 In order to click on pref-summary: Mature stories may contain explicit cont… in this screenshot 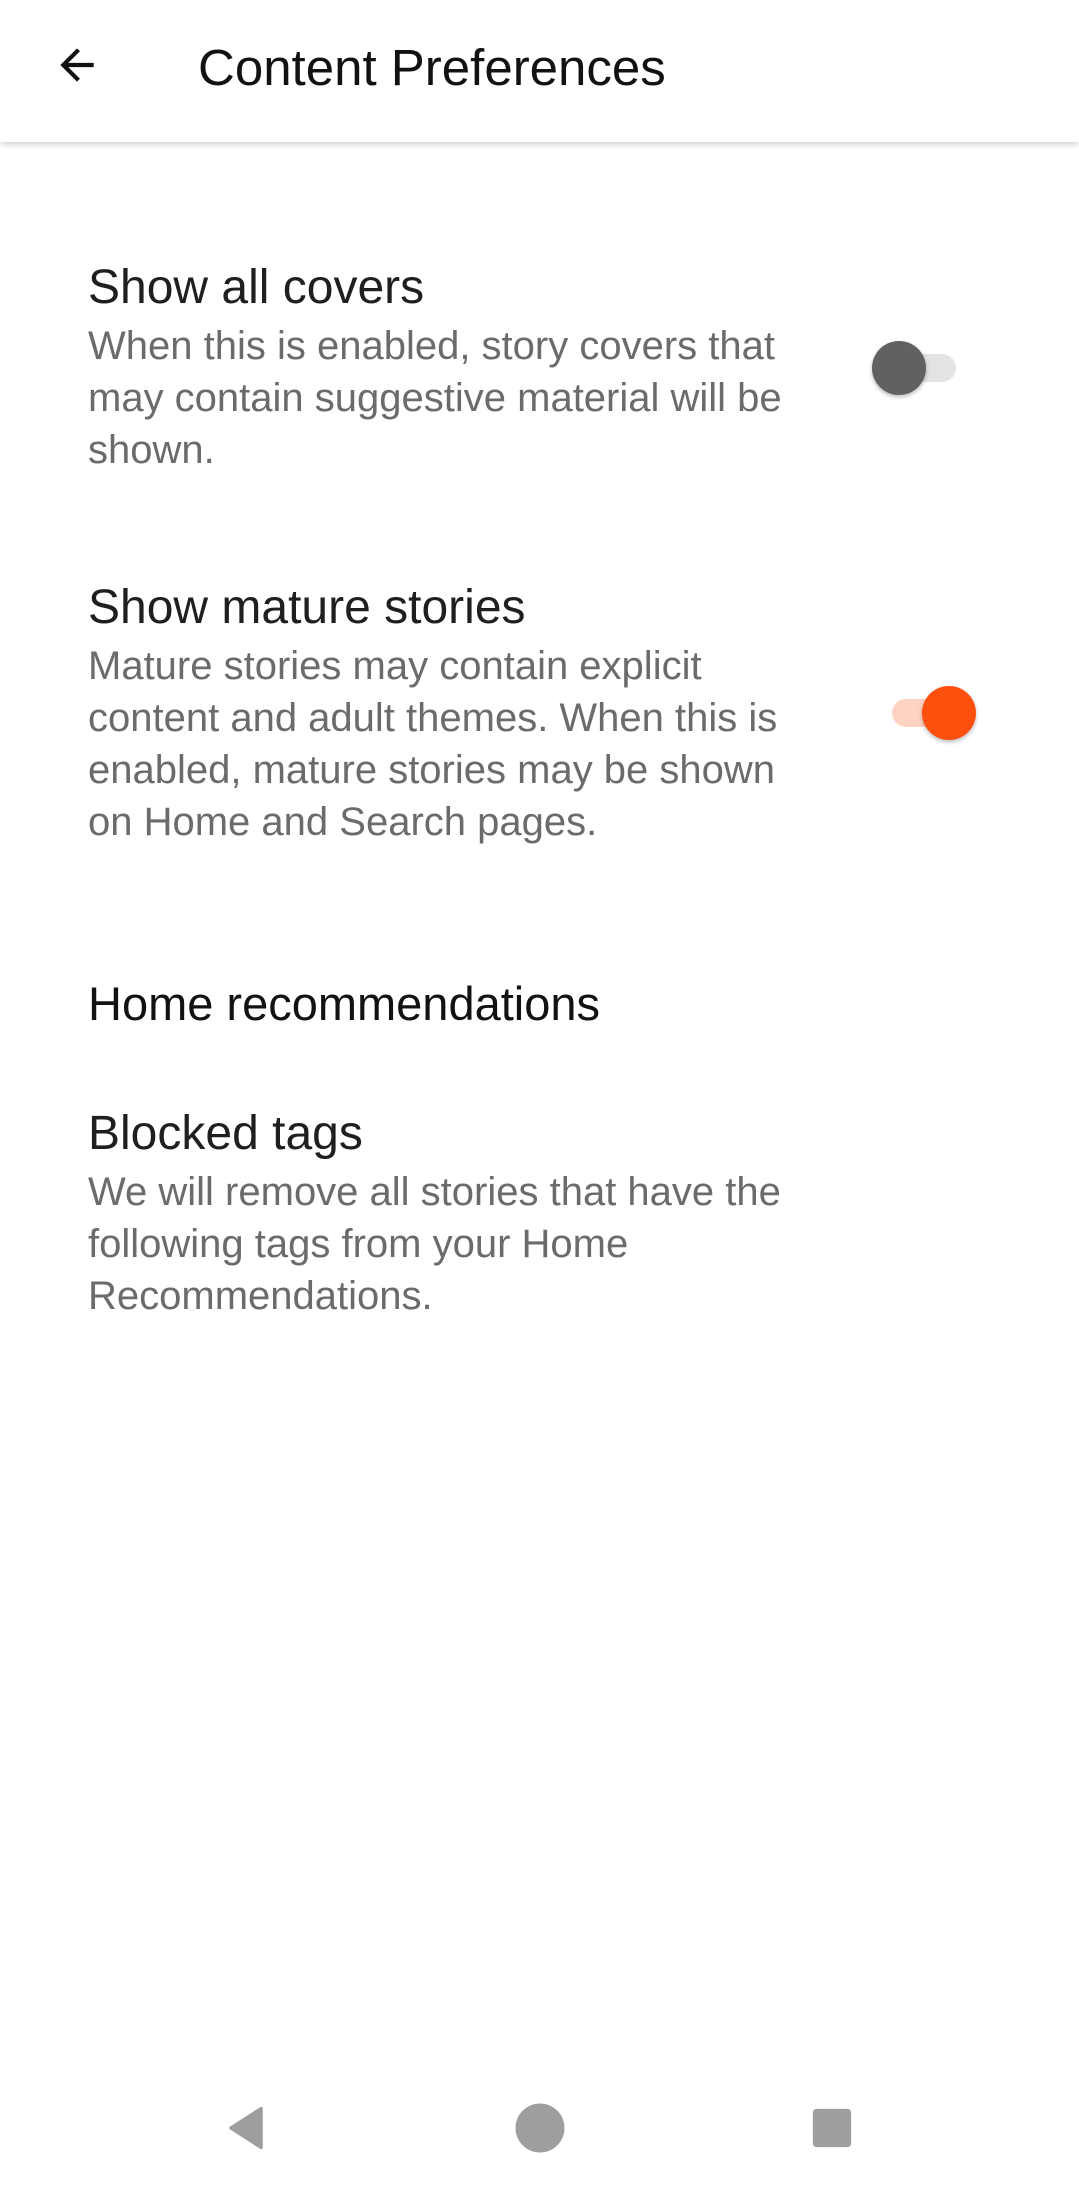, I will do `click(433, 744)`.